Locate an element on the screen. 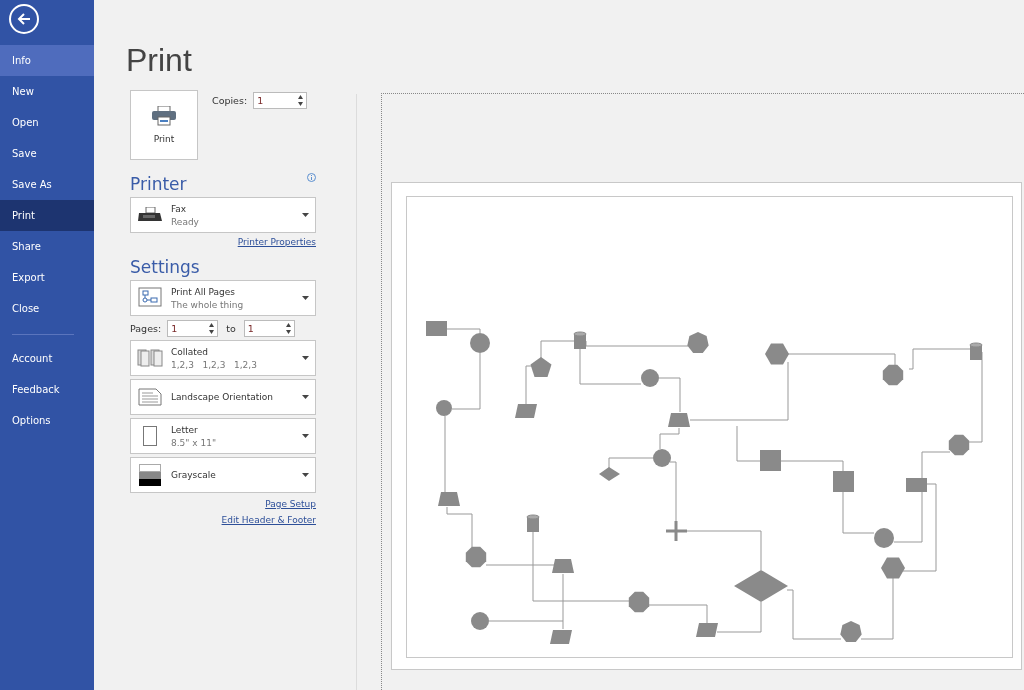 This screenshot has height=690, width=1024. printer-properties-link: Printer Properties is located at coordinates (276, 242).